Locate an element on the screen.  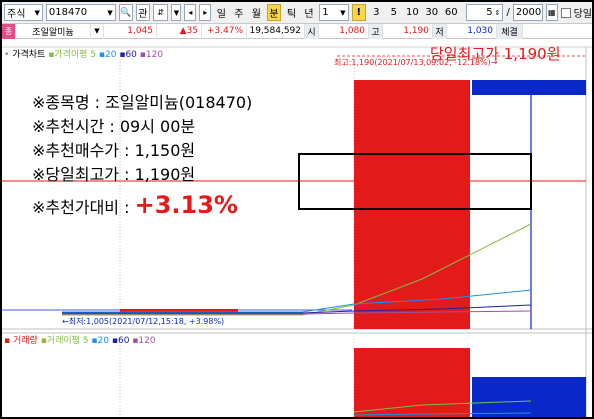
legend-price-chart: 가격차트 is located at coordinates (28, 55).